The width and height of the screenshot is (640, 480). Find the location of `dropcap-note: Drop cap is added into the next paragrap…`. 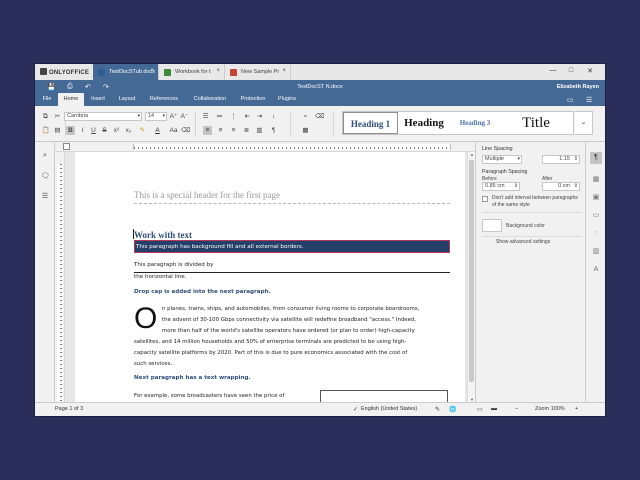

dropcap-note: Drop cap is added into the next paragrap… is located at coordinates (202, 292).